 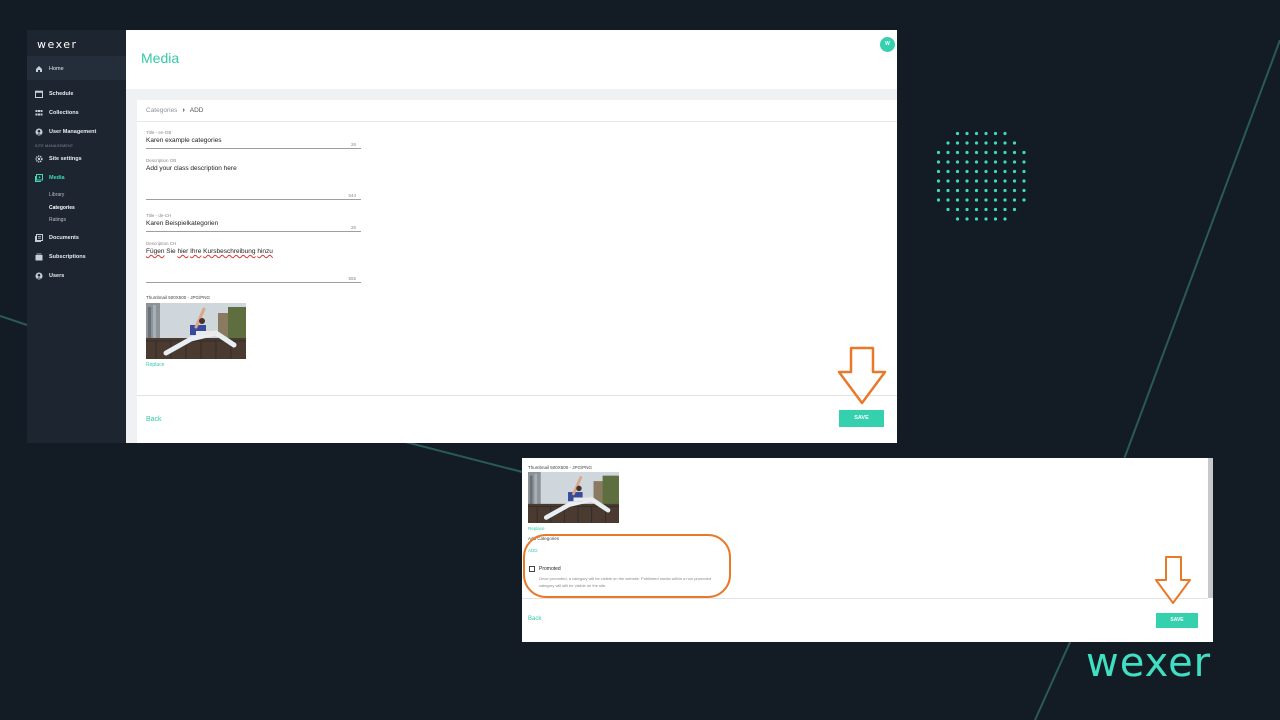 I want to click on grid-icon, so click(x=39, y=113).